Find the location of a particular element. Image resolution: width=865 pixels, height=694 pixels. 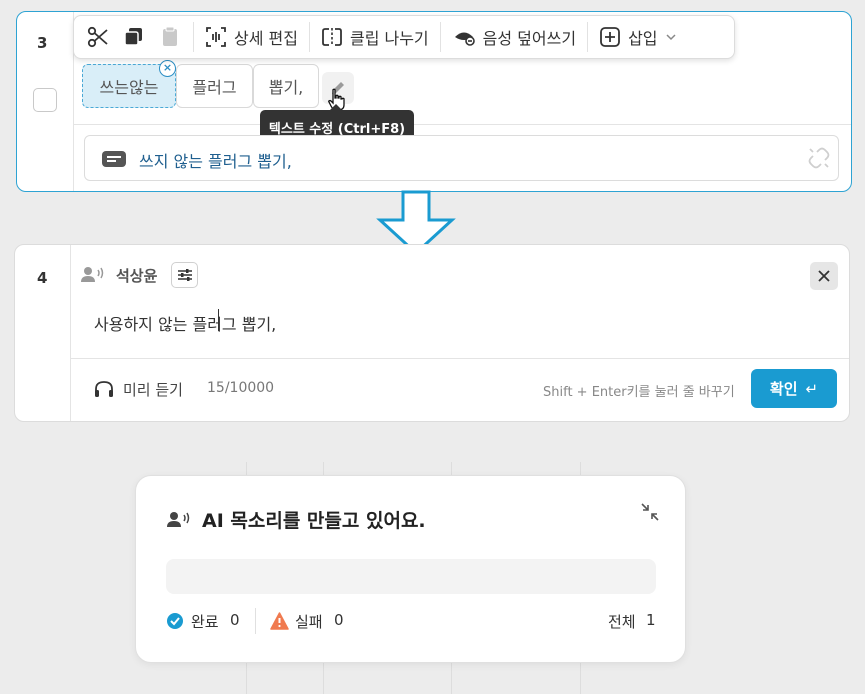

word-chip: 뽑기, is located at coordinates (286, 86).